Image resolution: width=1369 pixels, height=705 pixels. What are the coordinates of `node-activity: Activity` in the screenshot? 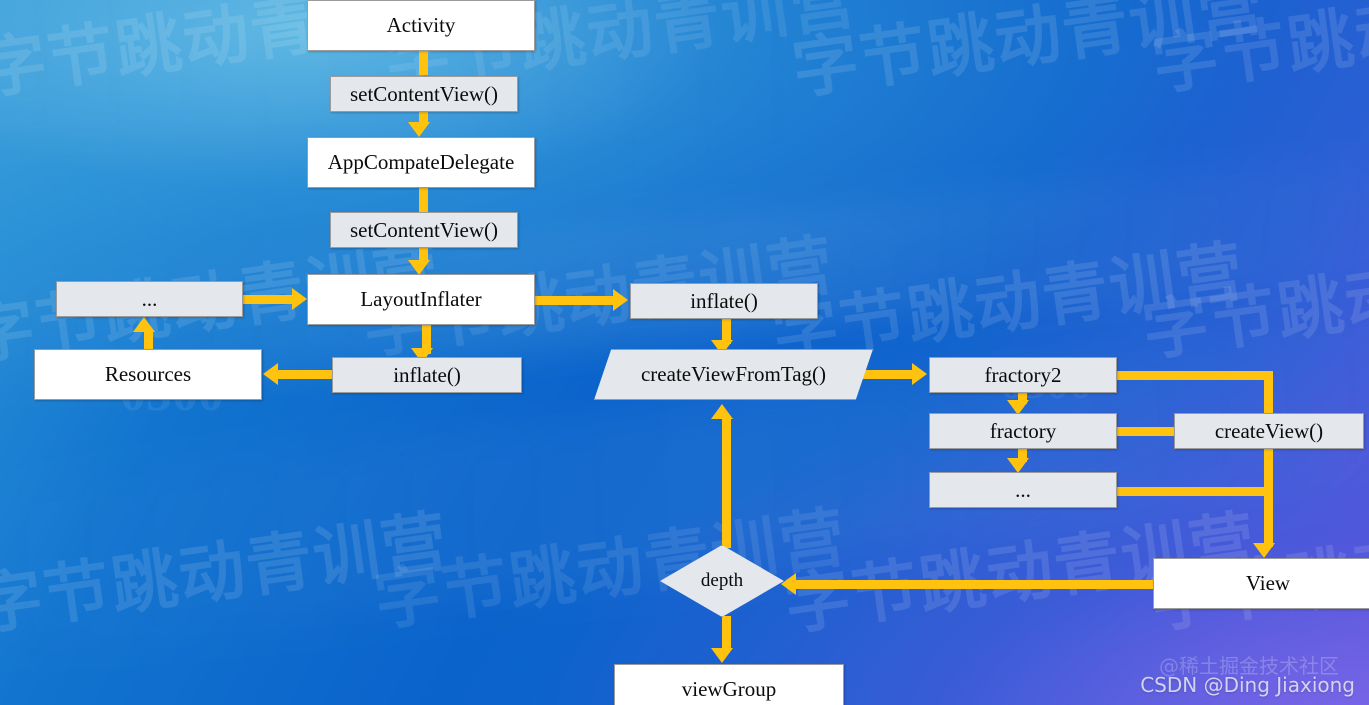 It's located at (421, 25).